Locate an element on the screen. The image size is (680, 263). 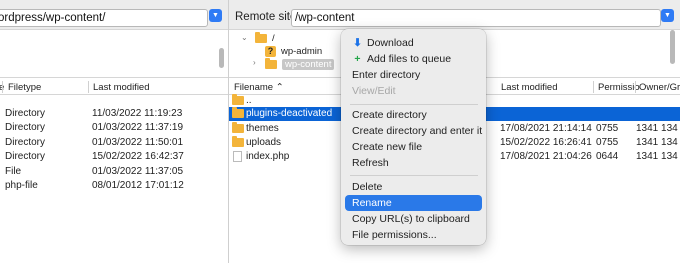
list-item: Directory 01/03/2022 11:37:19 is located at coordinates (114, 128).